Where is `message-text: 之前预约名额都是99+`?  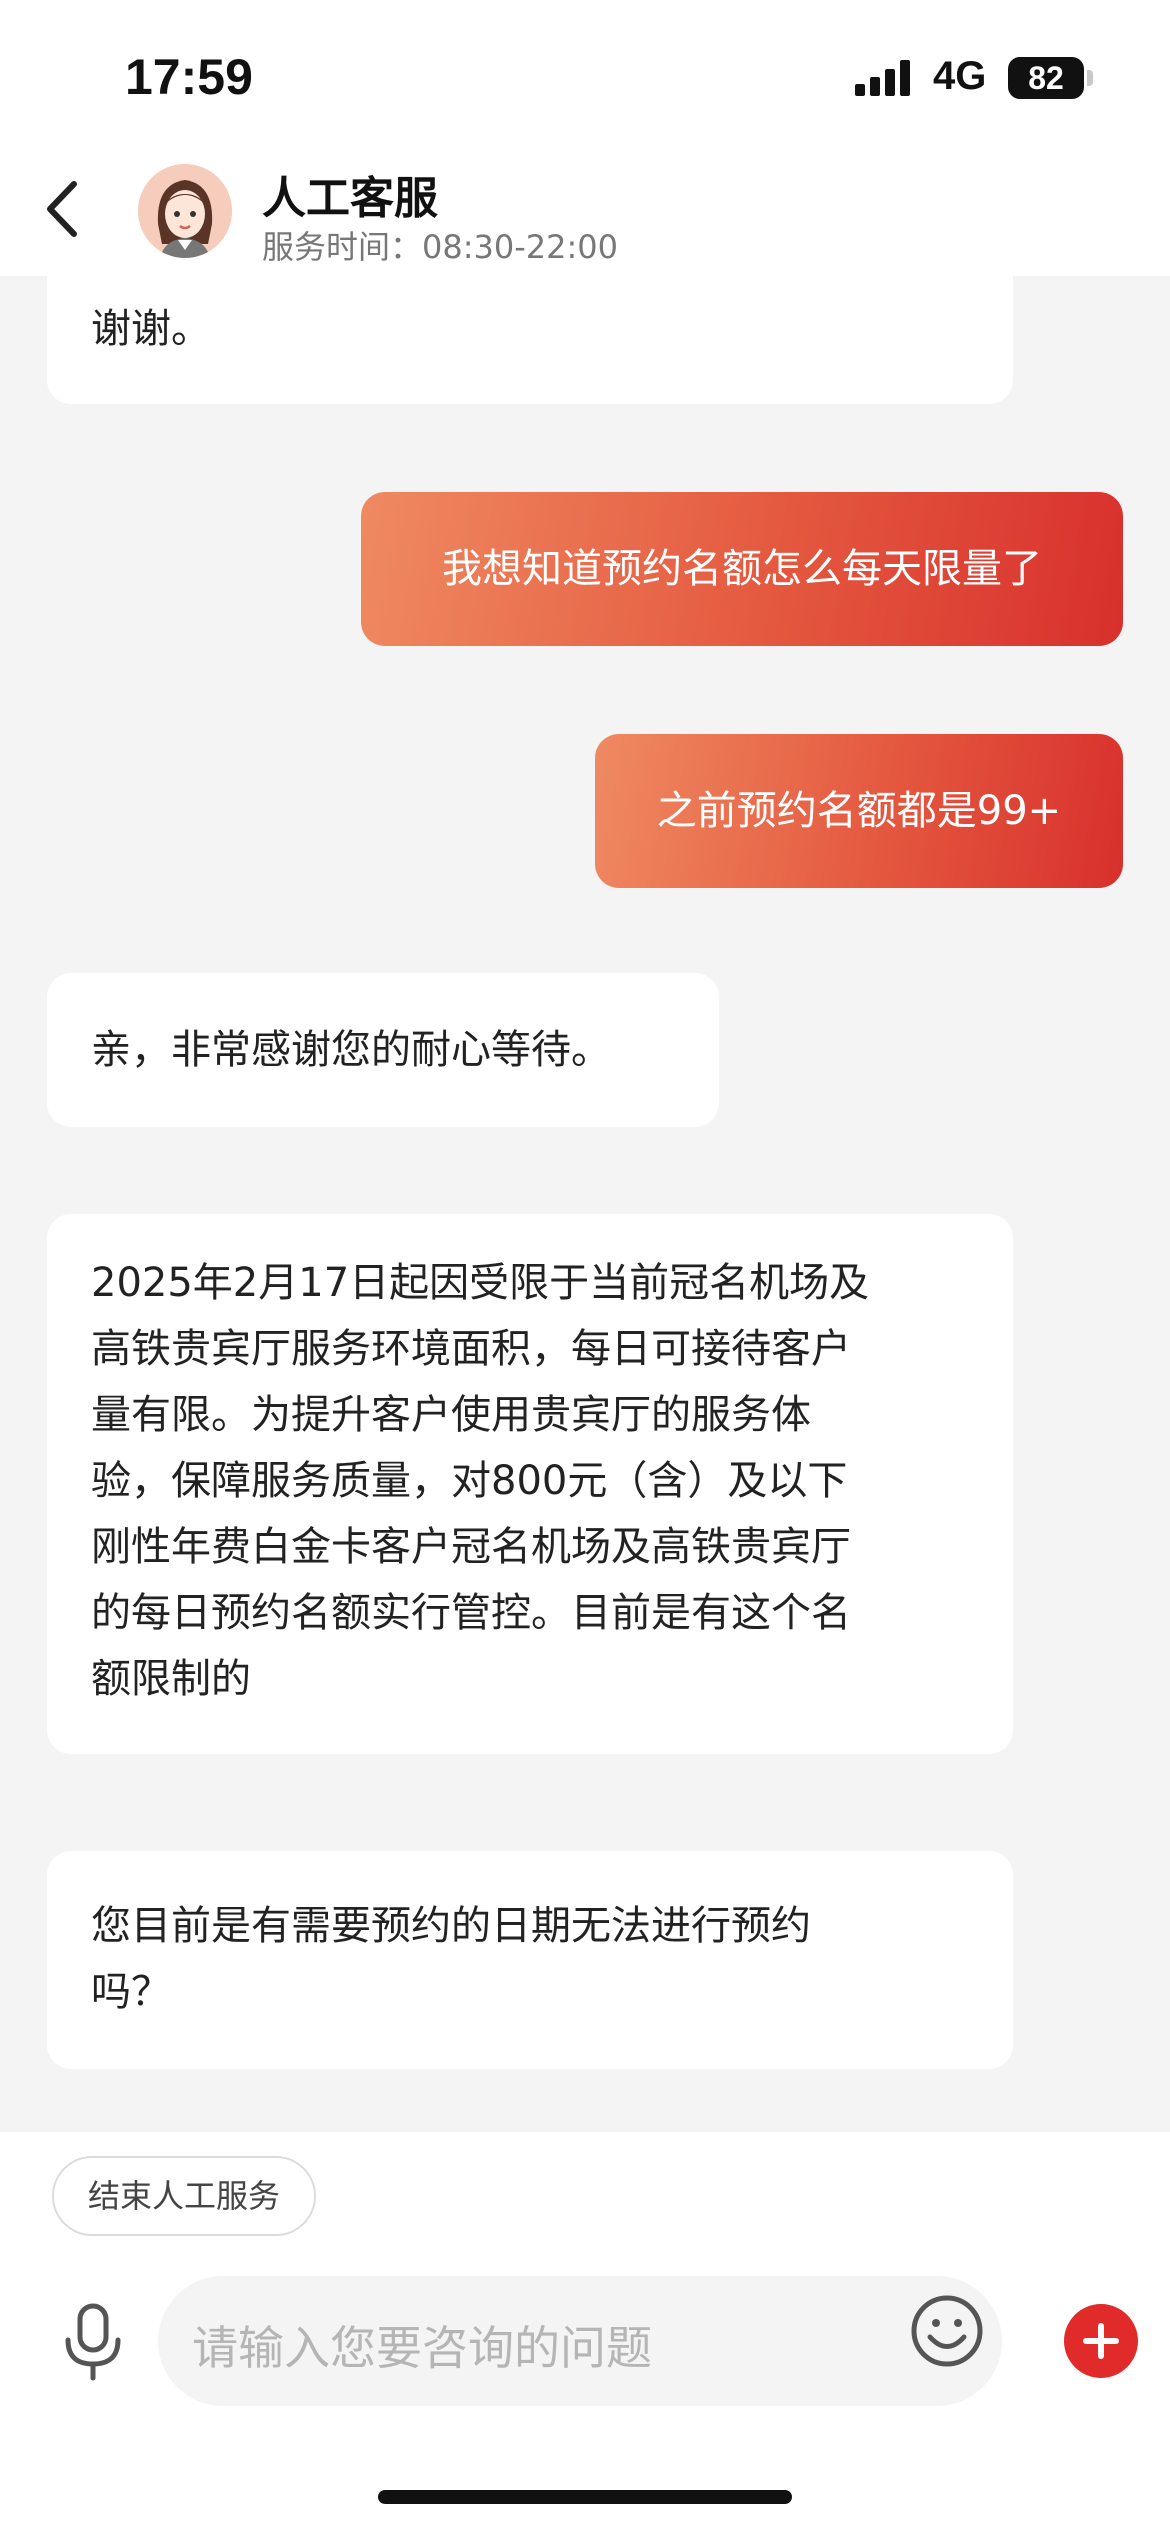
message-text: 之前预约名额都是99+ is located at coordinates (859, 811).